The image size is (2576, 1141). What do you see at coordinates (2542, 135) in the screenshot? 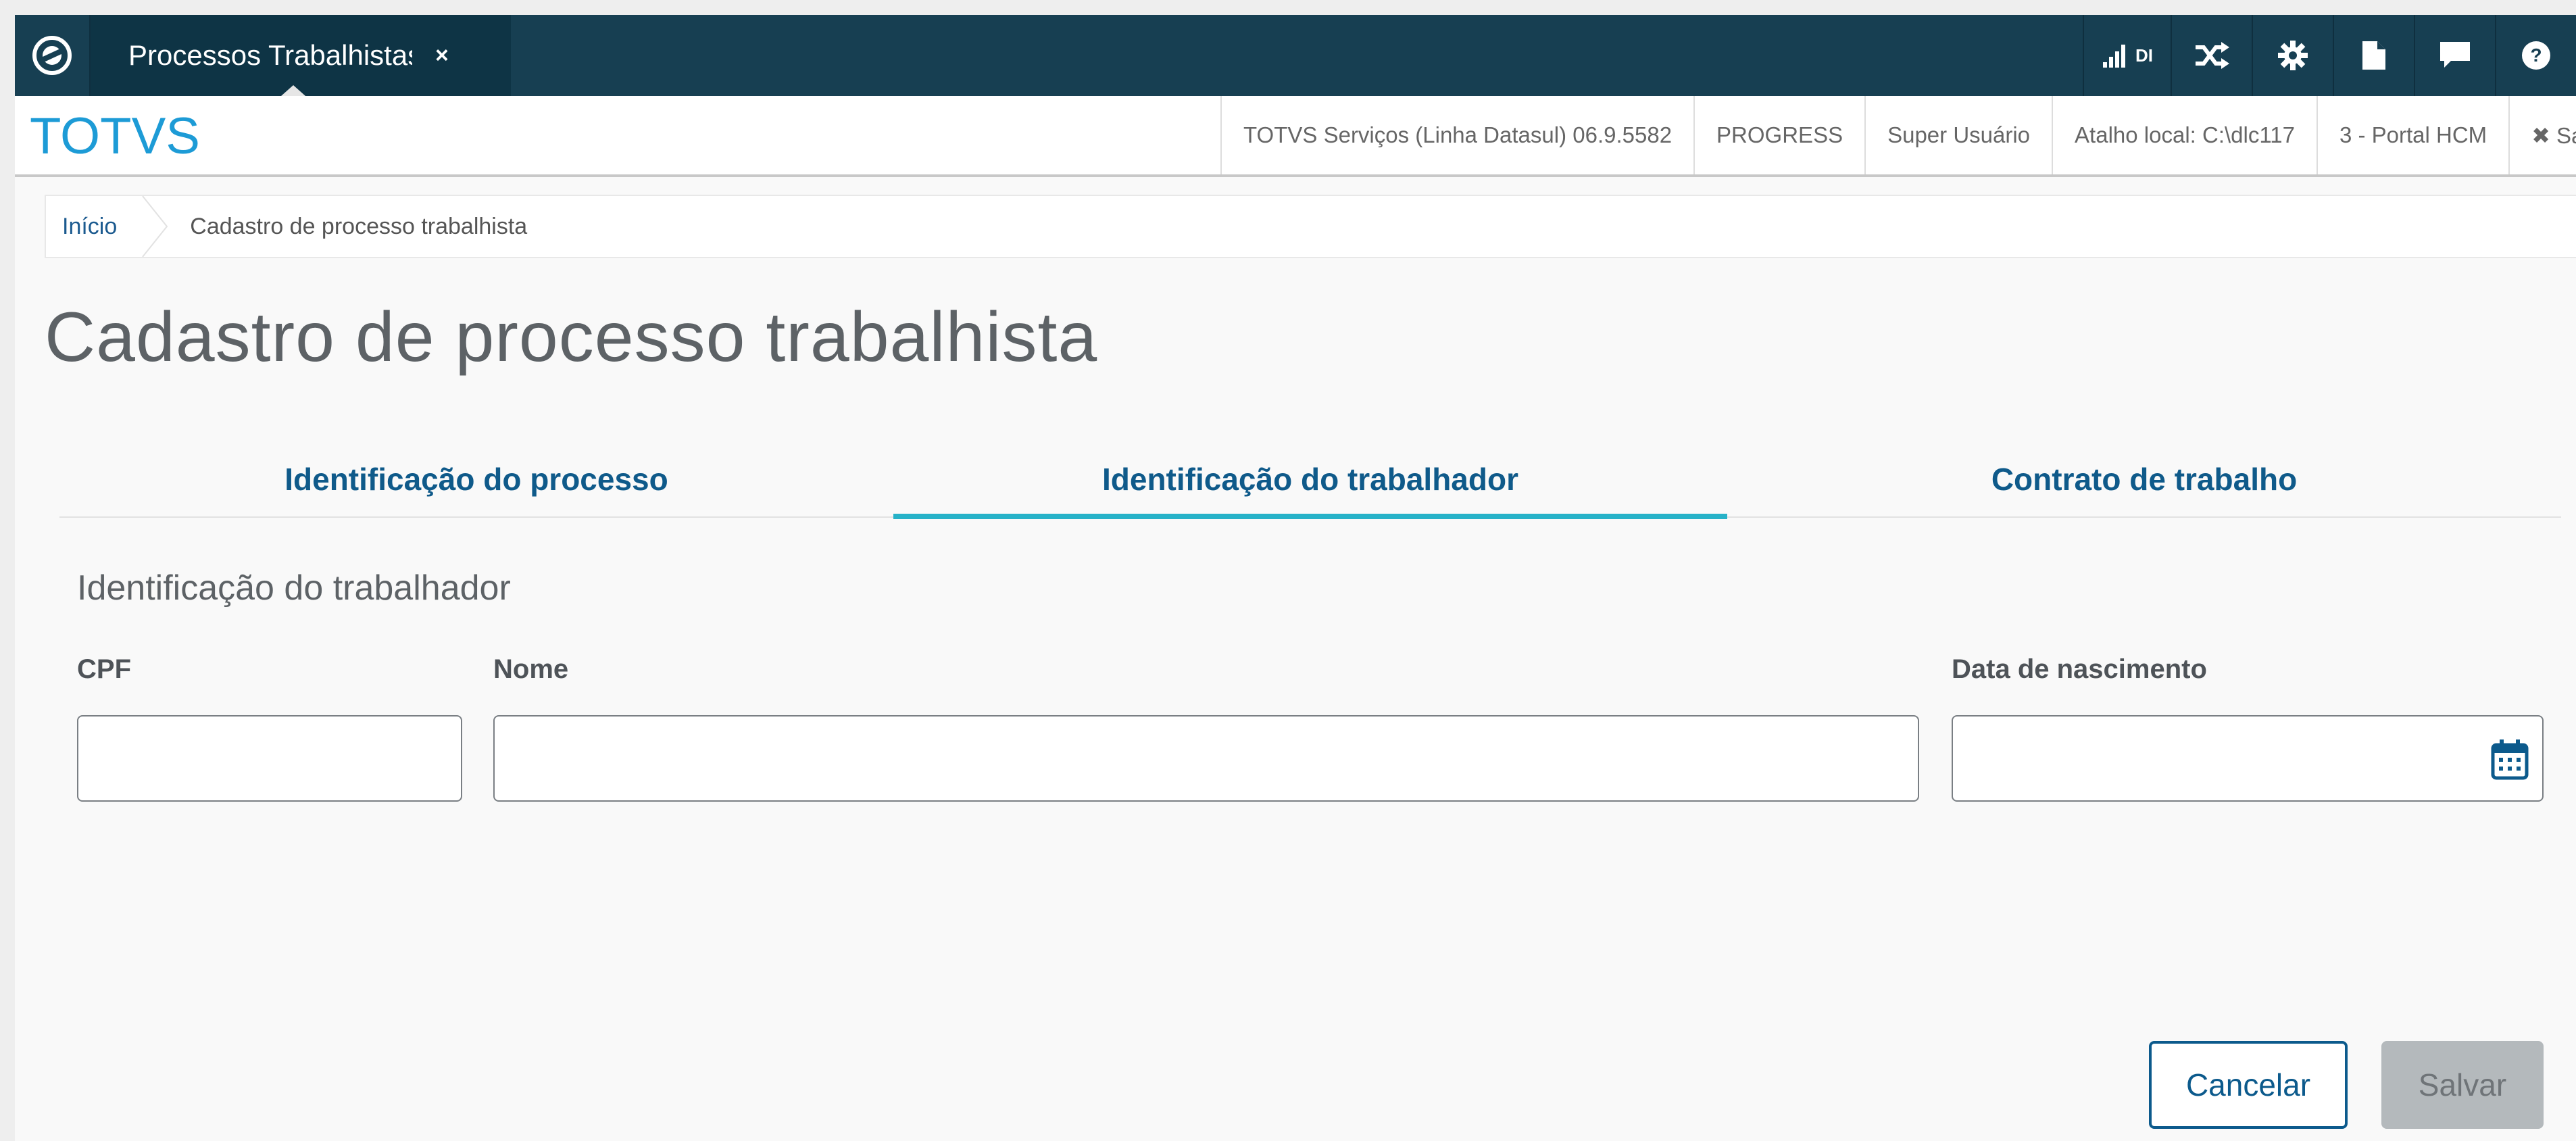
I see `logout-button: ✖ Sair` at bounding box center [2542, 135].